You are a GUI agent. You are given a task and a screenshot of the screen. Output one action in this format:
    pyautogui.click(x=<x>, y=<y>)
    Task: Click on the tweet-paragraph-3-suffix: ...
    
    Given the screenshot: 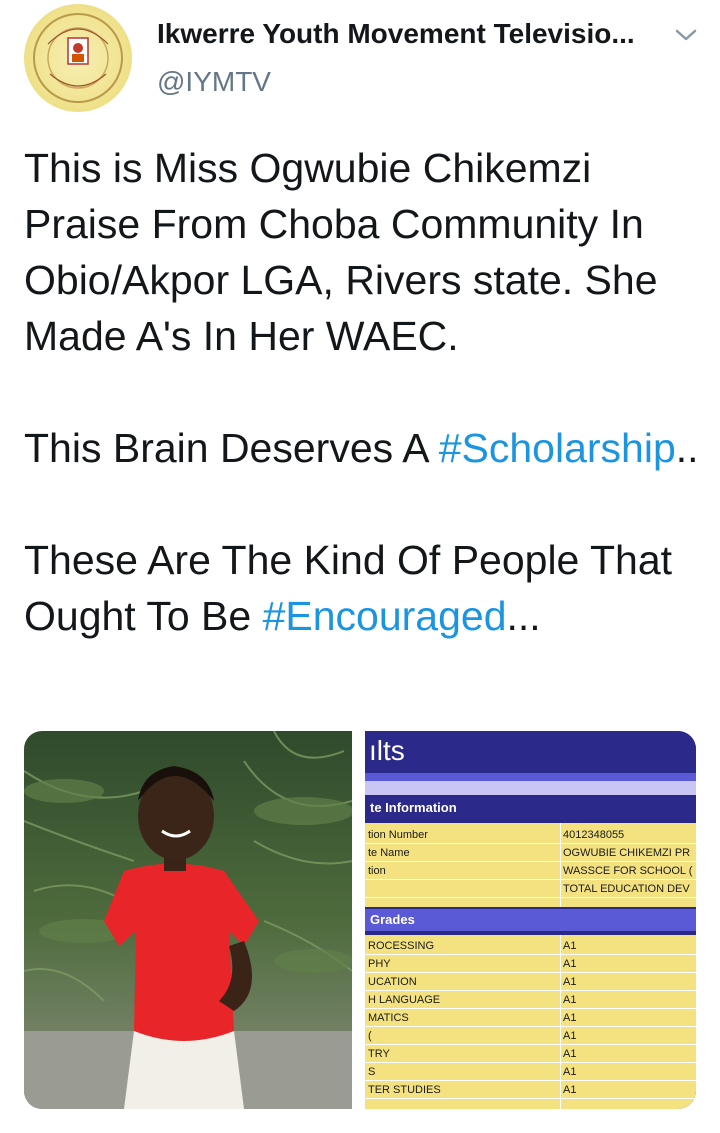 What is the action you would take?
    pyautogui.click(x=523, y=616)
    